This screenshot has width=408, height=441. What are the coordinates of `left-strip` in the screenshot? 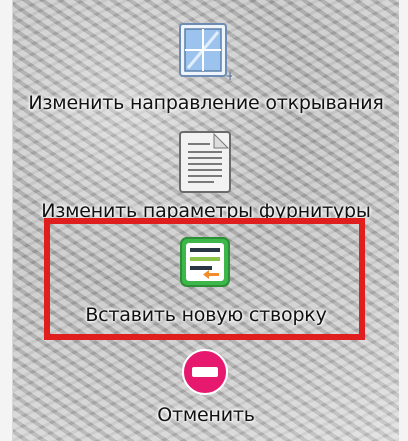 It's located at (6, 220).